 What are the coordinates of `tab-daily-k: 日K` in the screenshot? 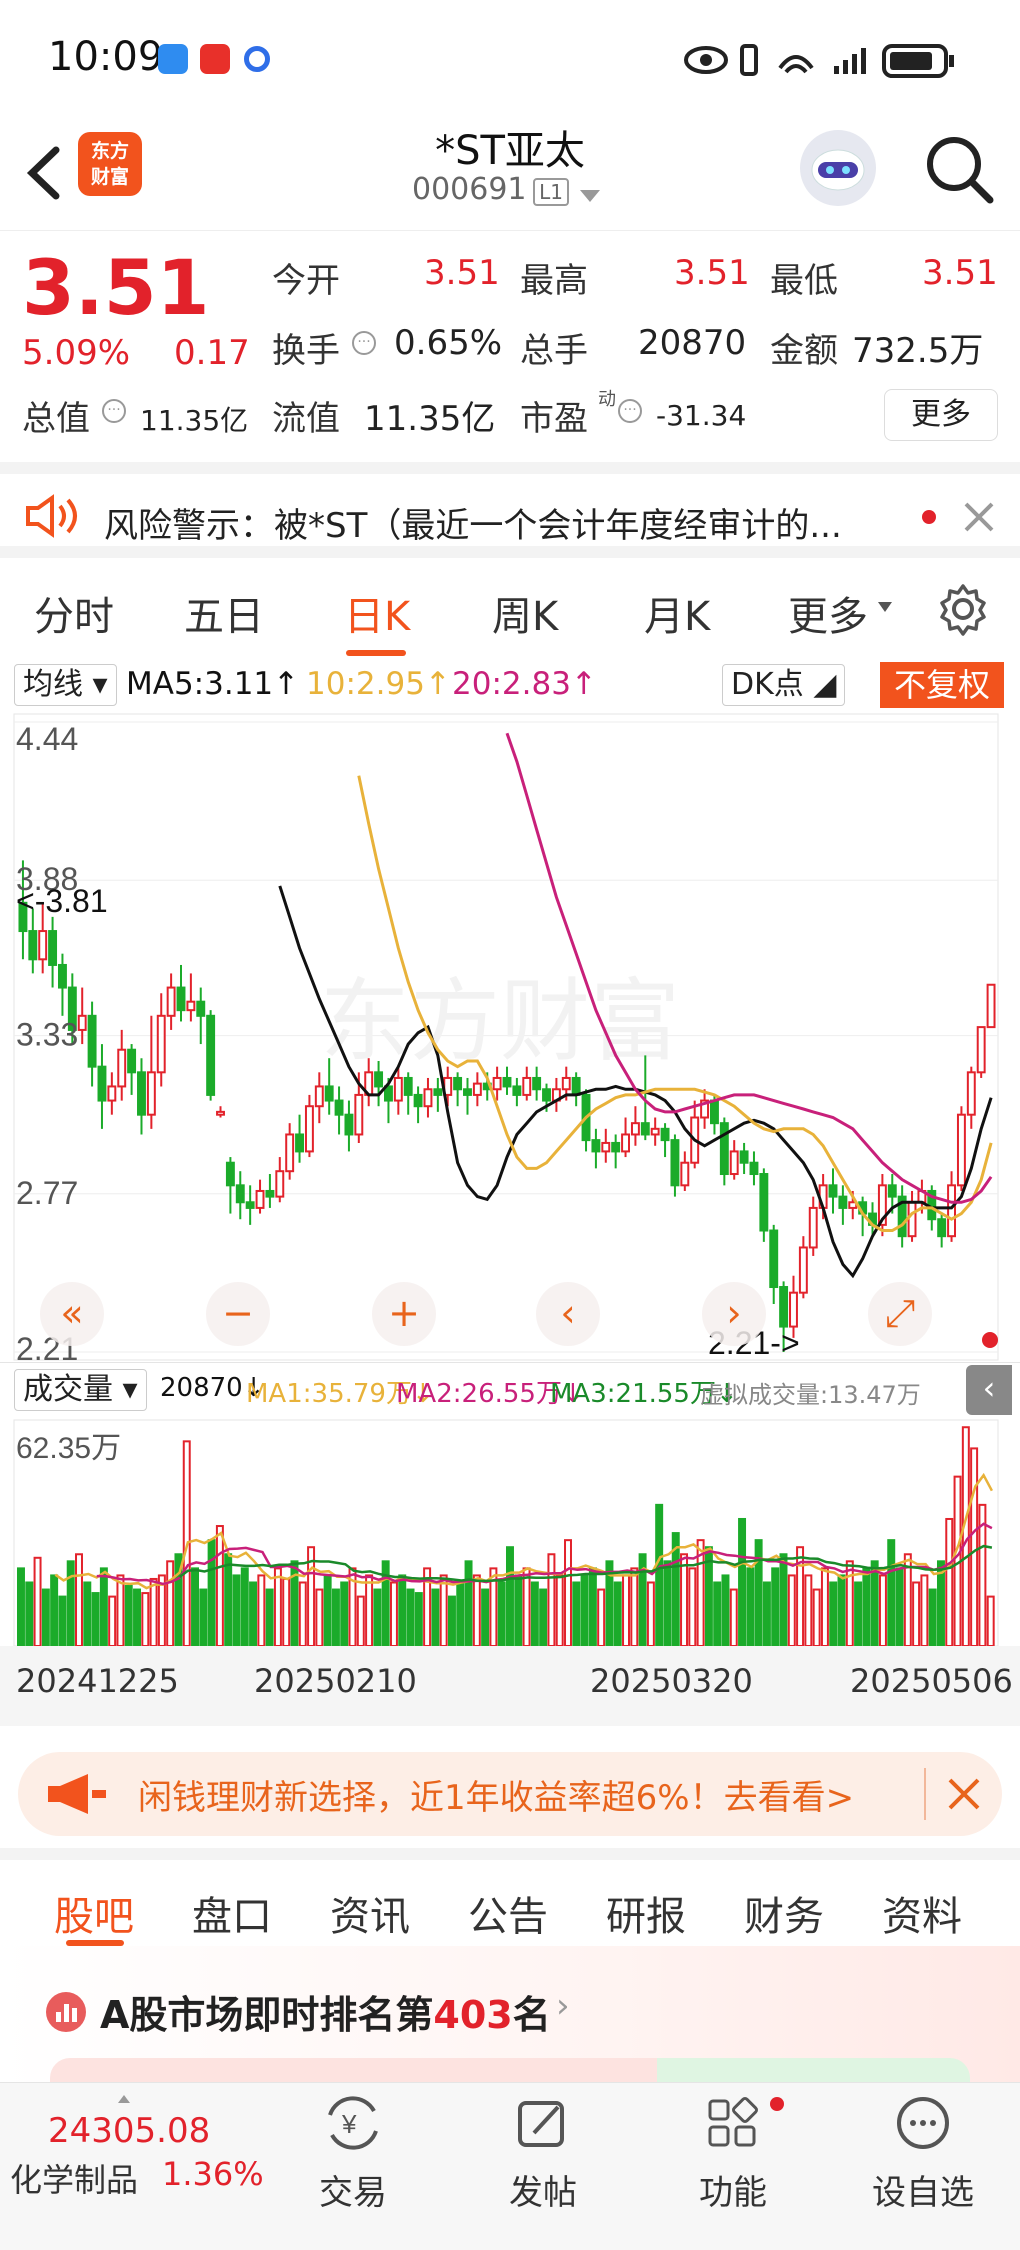 It's located at (377, 613).